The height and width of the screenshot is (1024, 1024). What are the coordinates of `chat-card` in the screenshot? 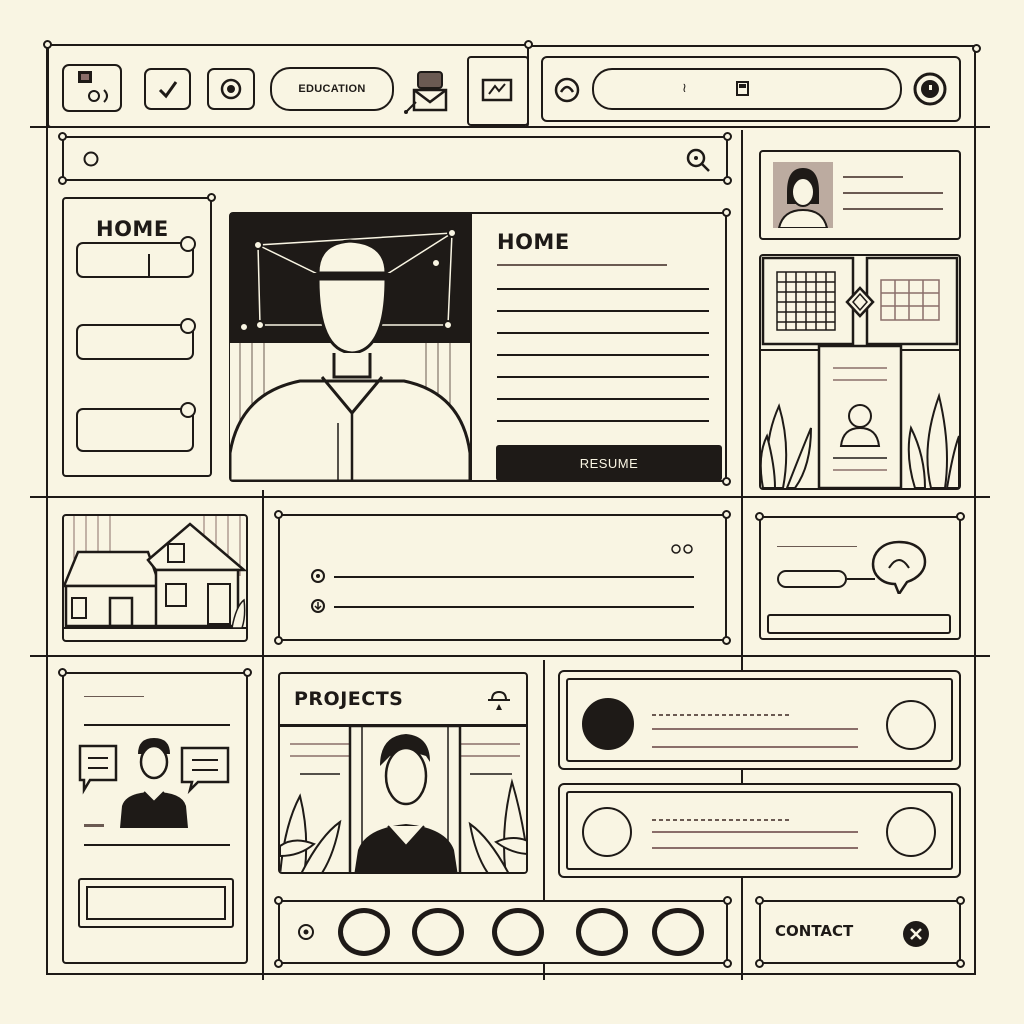 It's located at (860, 576).